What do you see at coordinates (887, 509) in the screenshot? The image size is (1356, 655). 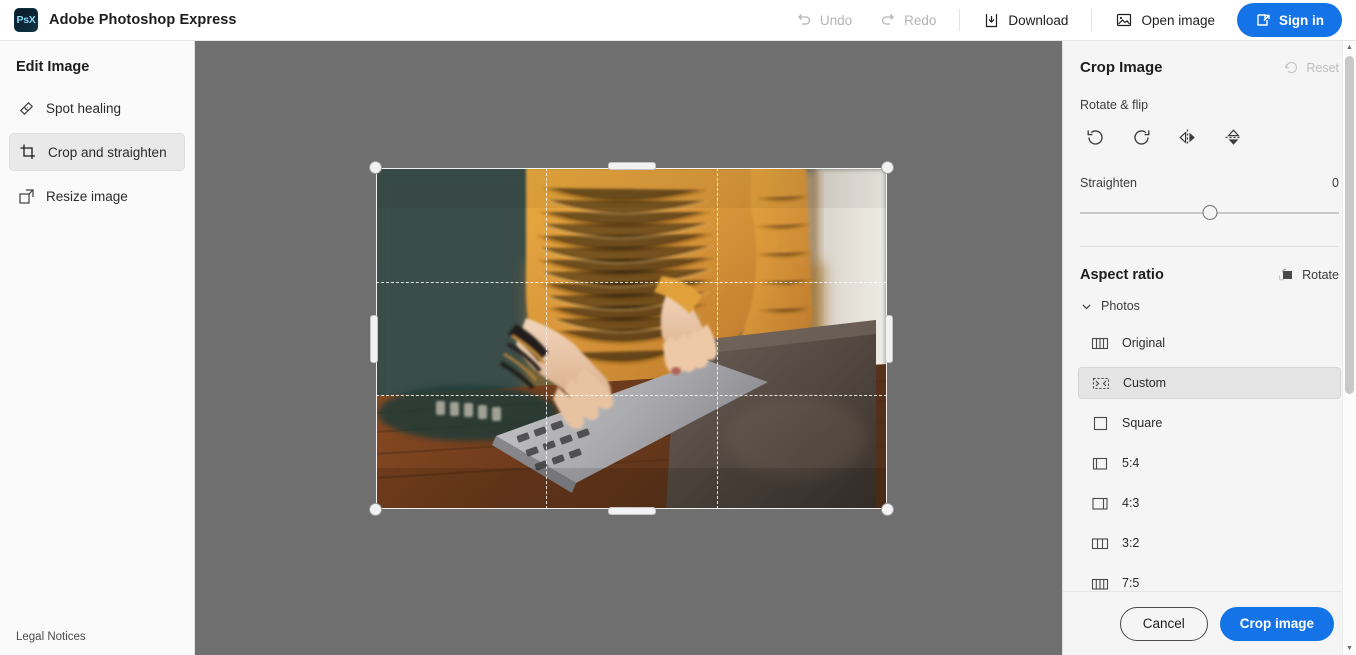 I see `crop-handle-bottom-right` at bounding box center [887, 509].